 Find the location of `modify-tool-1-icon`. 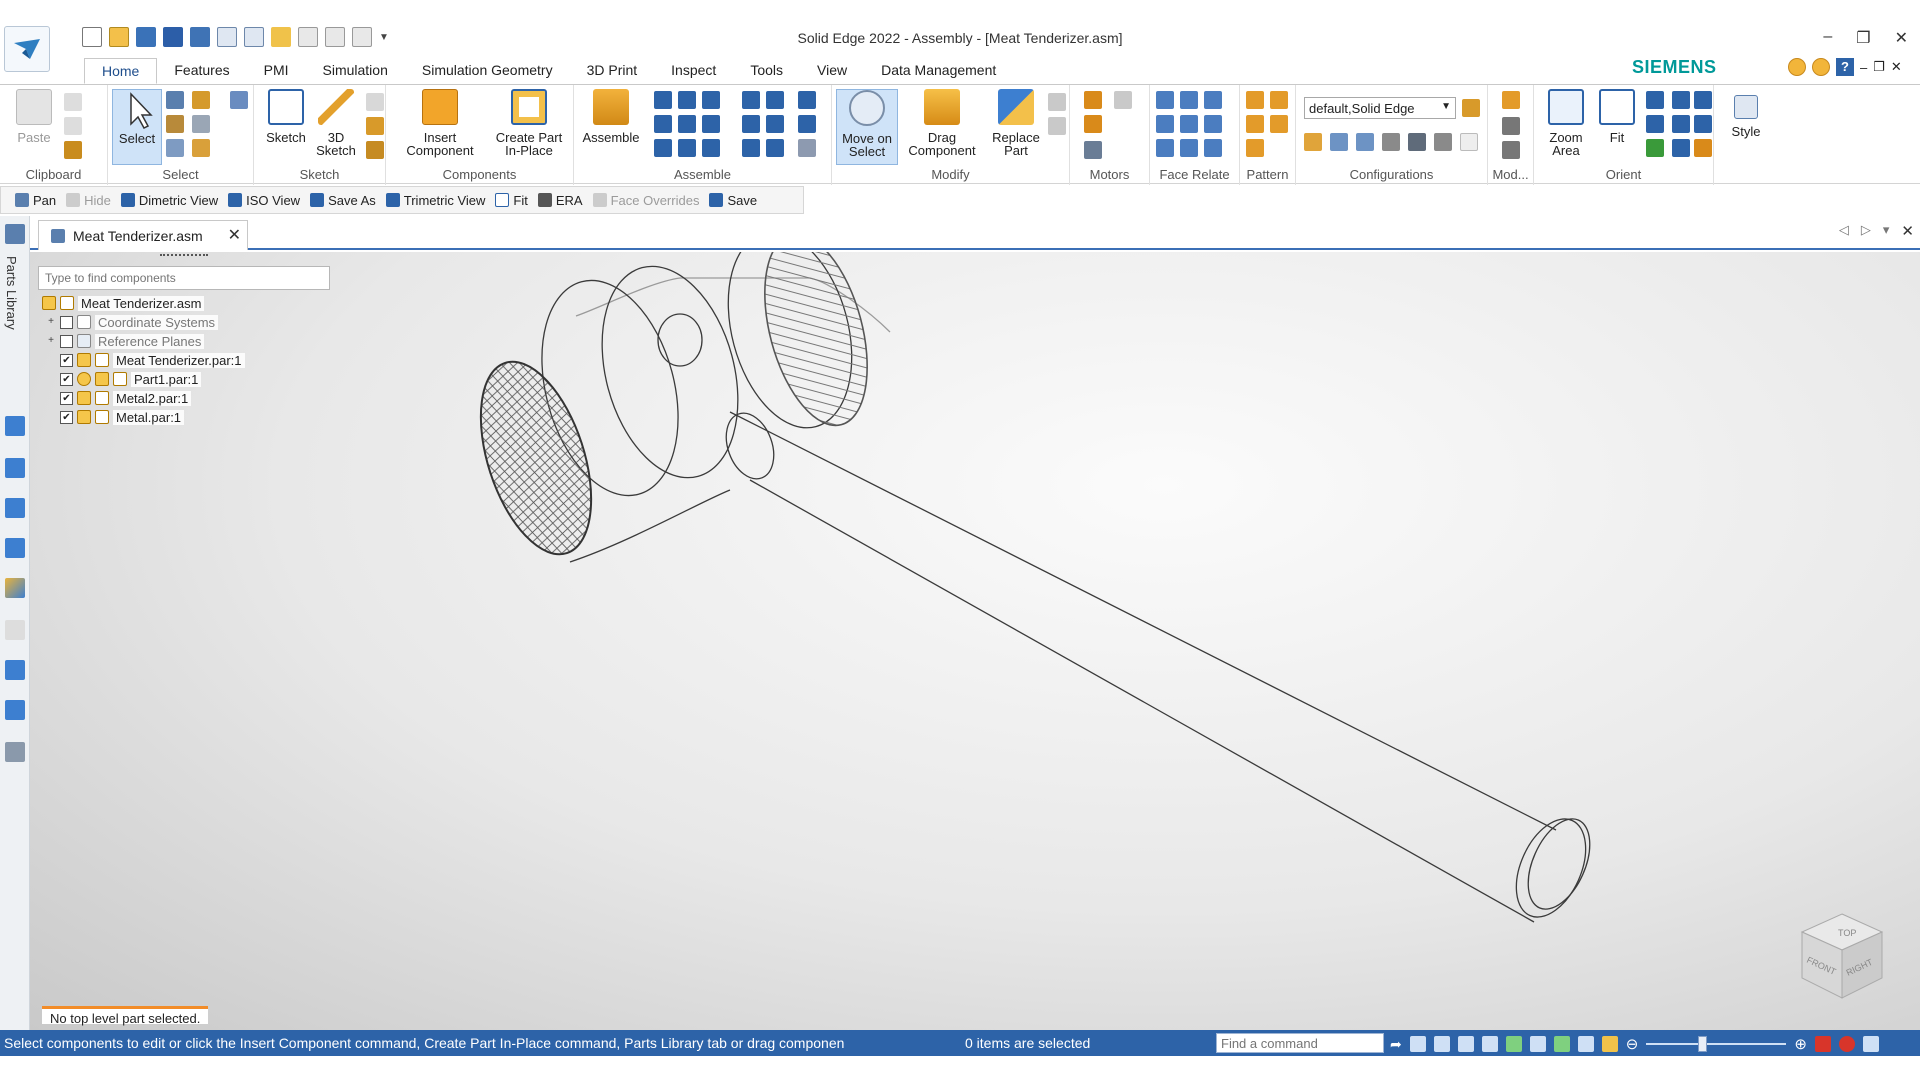

modify-tool-1-icon is located at coordinates (1057, 102).